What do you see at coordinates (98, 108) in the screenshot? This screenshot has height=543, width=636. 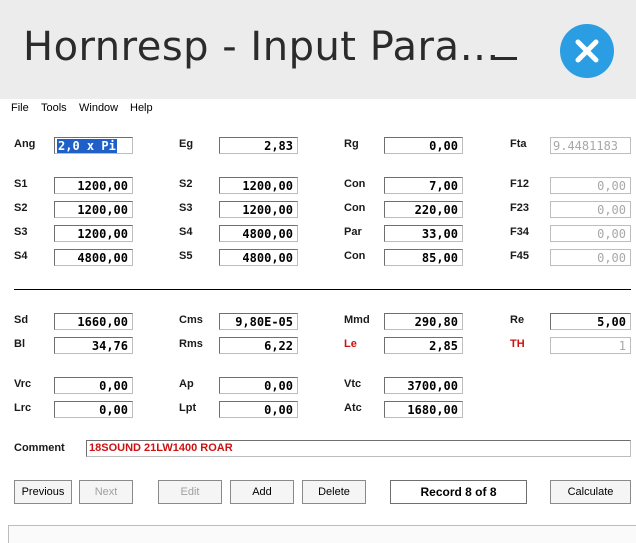 I see `menu-window: Window` at bounding box center [98, 108].